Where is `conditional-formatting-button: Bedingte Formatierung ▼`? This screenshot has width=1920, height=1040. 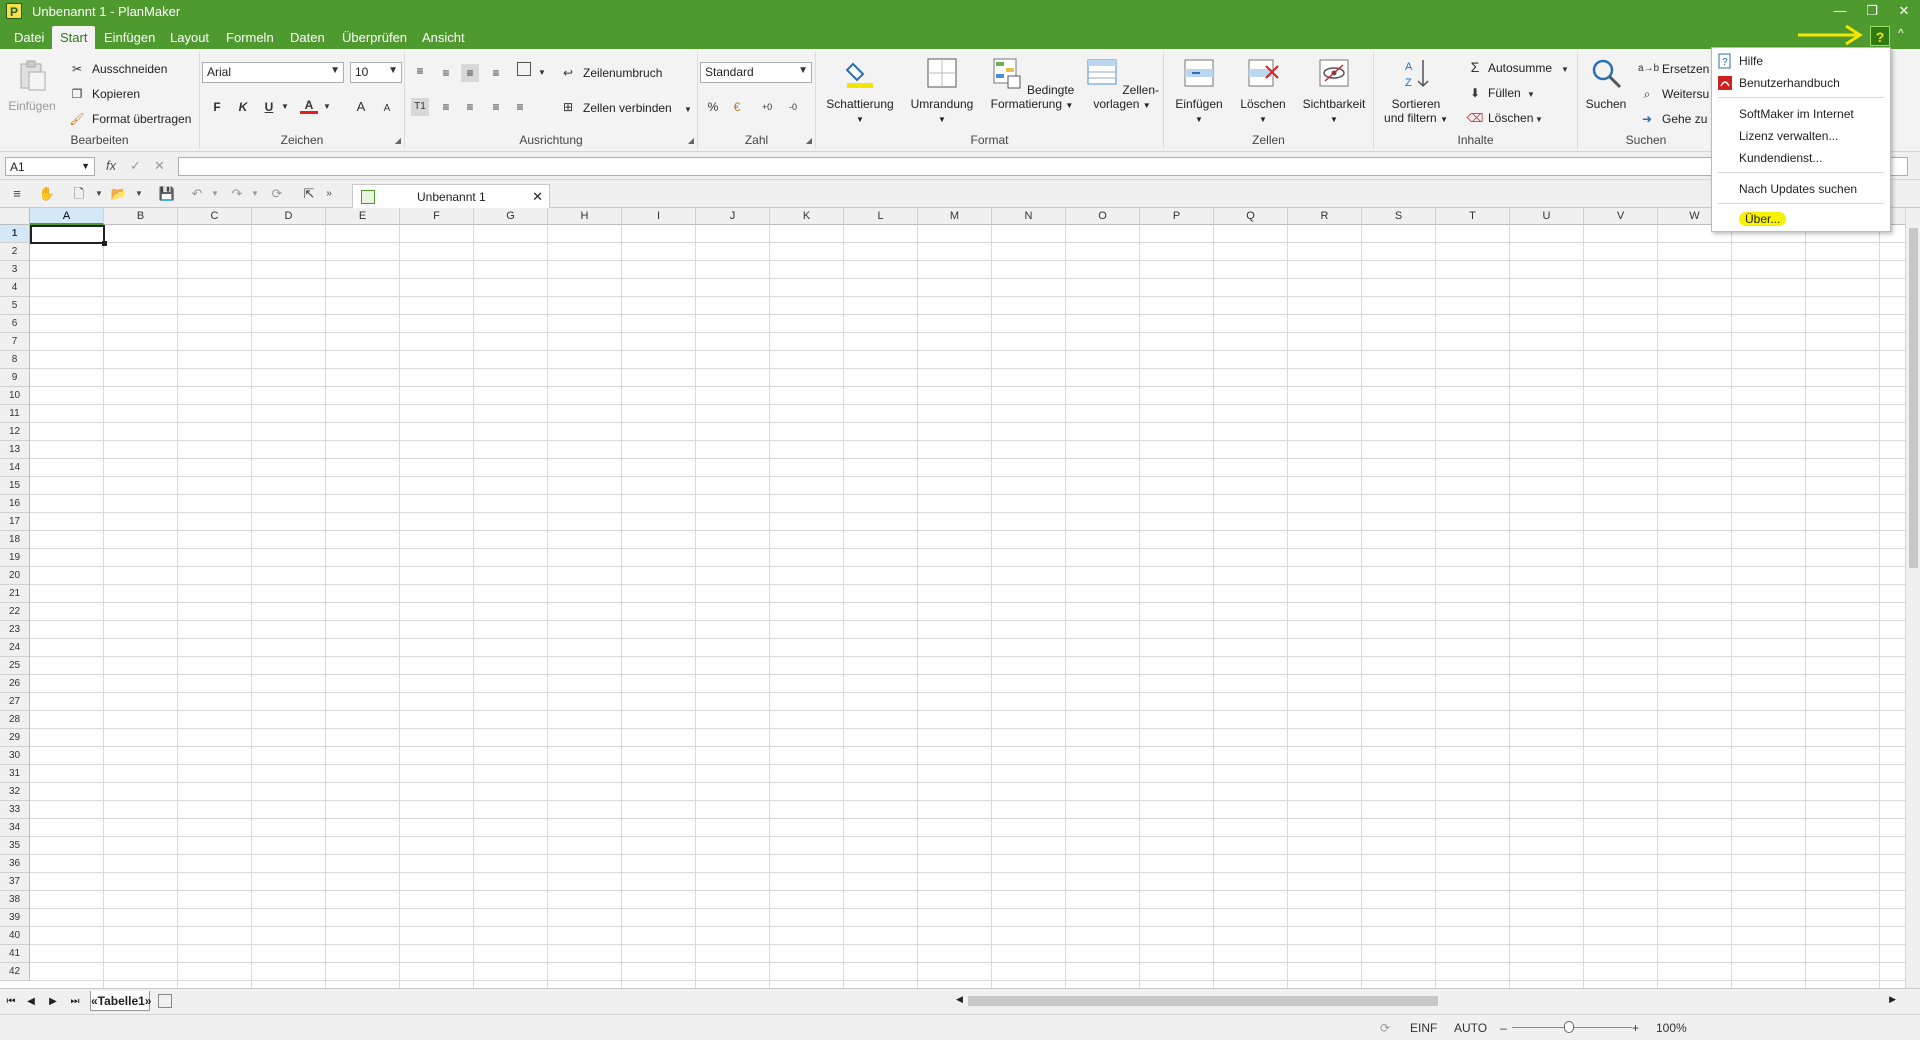
conditional-formatting-button: Bedingte Formatierung ▼ is located at coordinates (1032, 84).